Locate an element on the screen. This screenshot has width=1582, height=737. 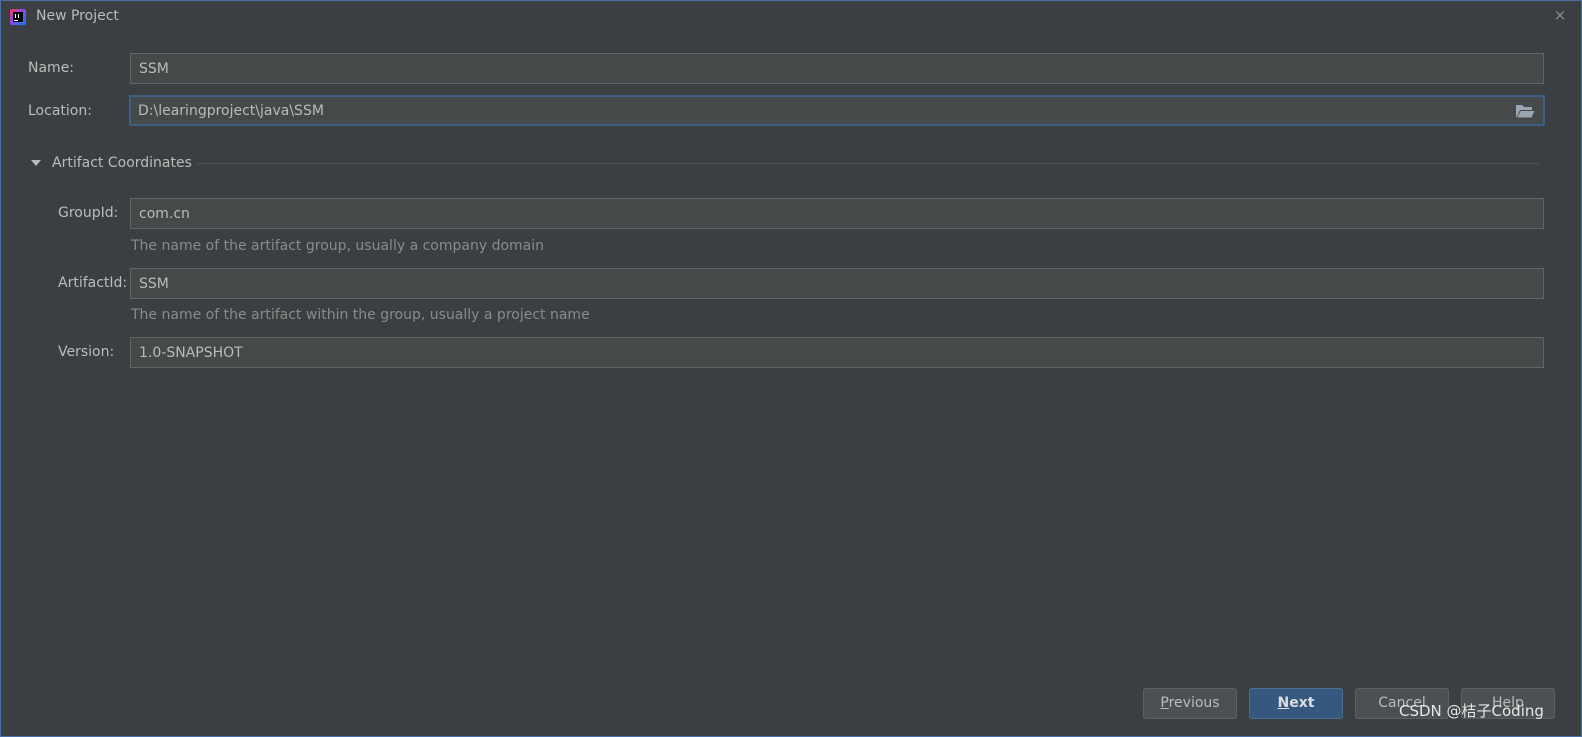
artifact-coordinates-toggle: Artifact Coordinates is located at coordinates (111, 163).